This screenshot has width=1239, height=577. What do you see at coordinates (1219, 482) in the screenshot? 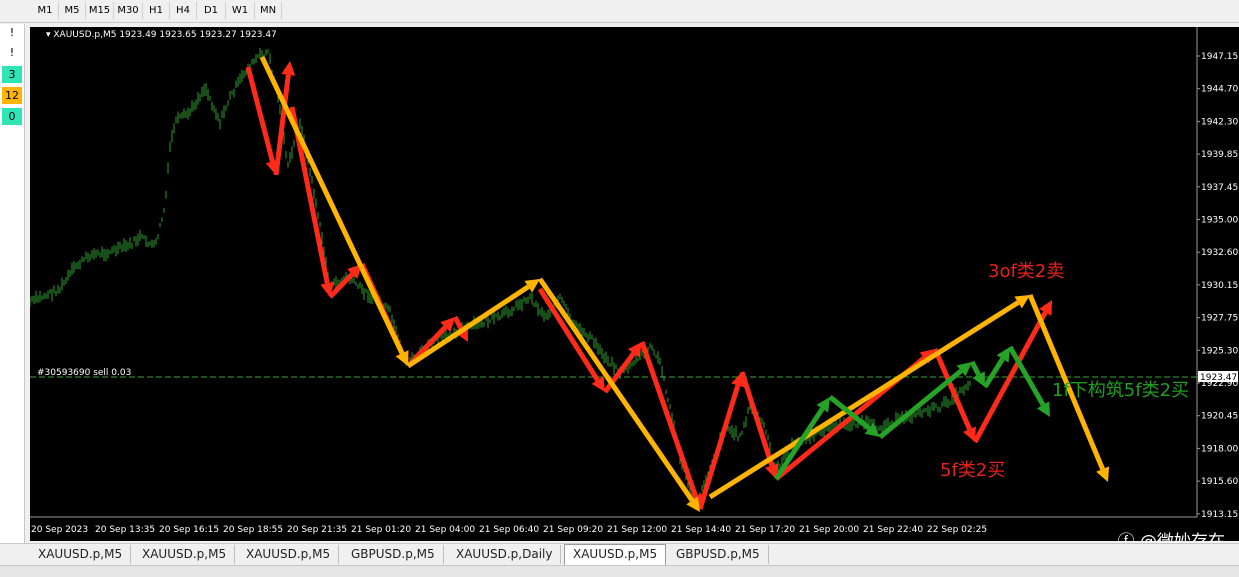
I see `price-tick-label: 1915.60` at bounding box center [1219, 482].